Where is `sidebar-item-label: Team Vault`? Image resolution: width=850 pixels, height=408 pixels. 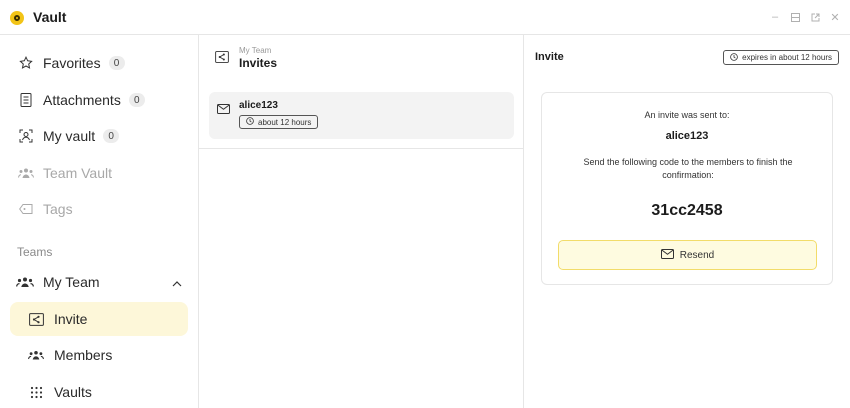 sidebar-item-label: Team Vault is located at coordinates (77, 173).